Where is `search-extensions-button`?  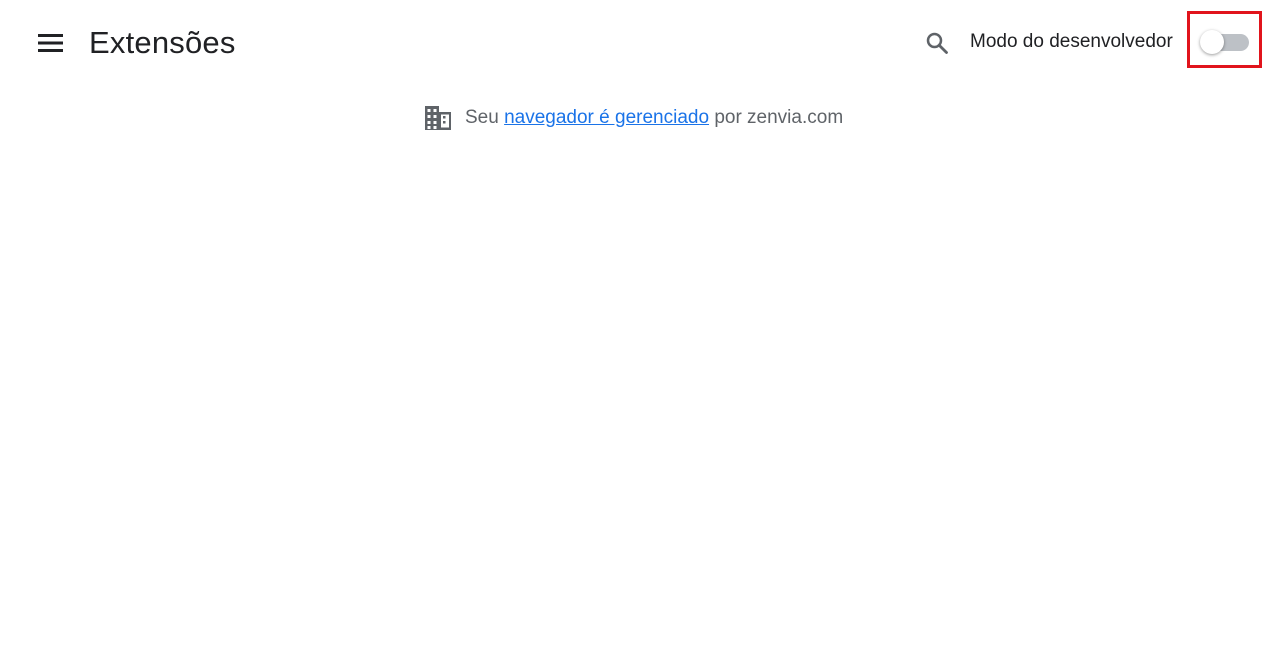 search-extensions-button is located at coordinates (937, 43).